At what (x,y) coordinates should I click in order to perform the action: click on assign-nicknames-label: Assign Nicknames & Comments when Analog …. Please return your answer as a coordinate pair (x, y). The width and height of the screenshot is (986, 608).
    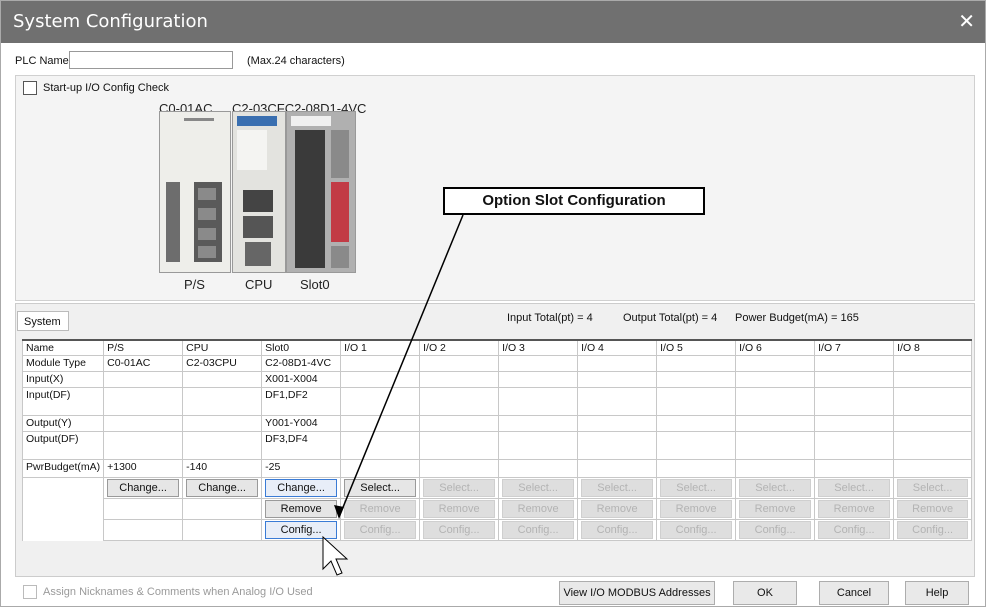
    Looking at the image, I should click on (178, 591).